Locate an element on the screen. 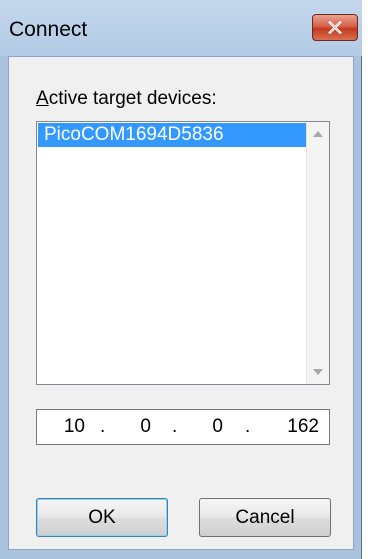  devices-label-mnemonic: A is located at coordinates (42, 98).